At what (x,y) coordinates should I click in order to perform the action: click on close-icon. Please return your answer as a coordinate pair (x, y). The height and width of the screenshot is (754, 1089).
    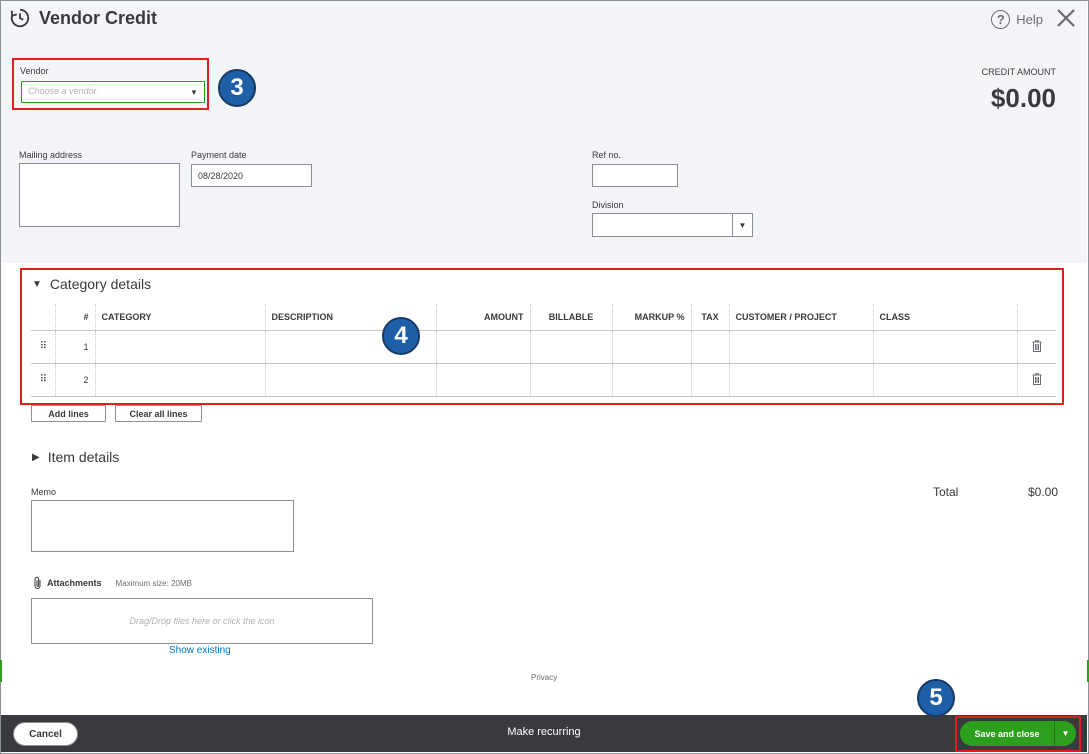
    Looking at the image, I should click on (1066, 18).